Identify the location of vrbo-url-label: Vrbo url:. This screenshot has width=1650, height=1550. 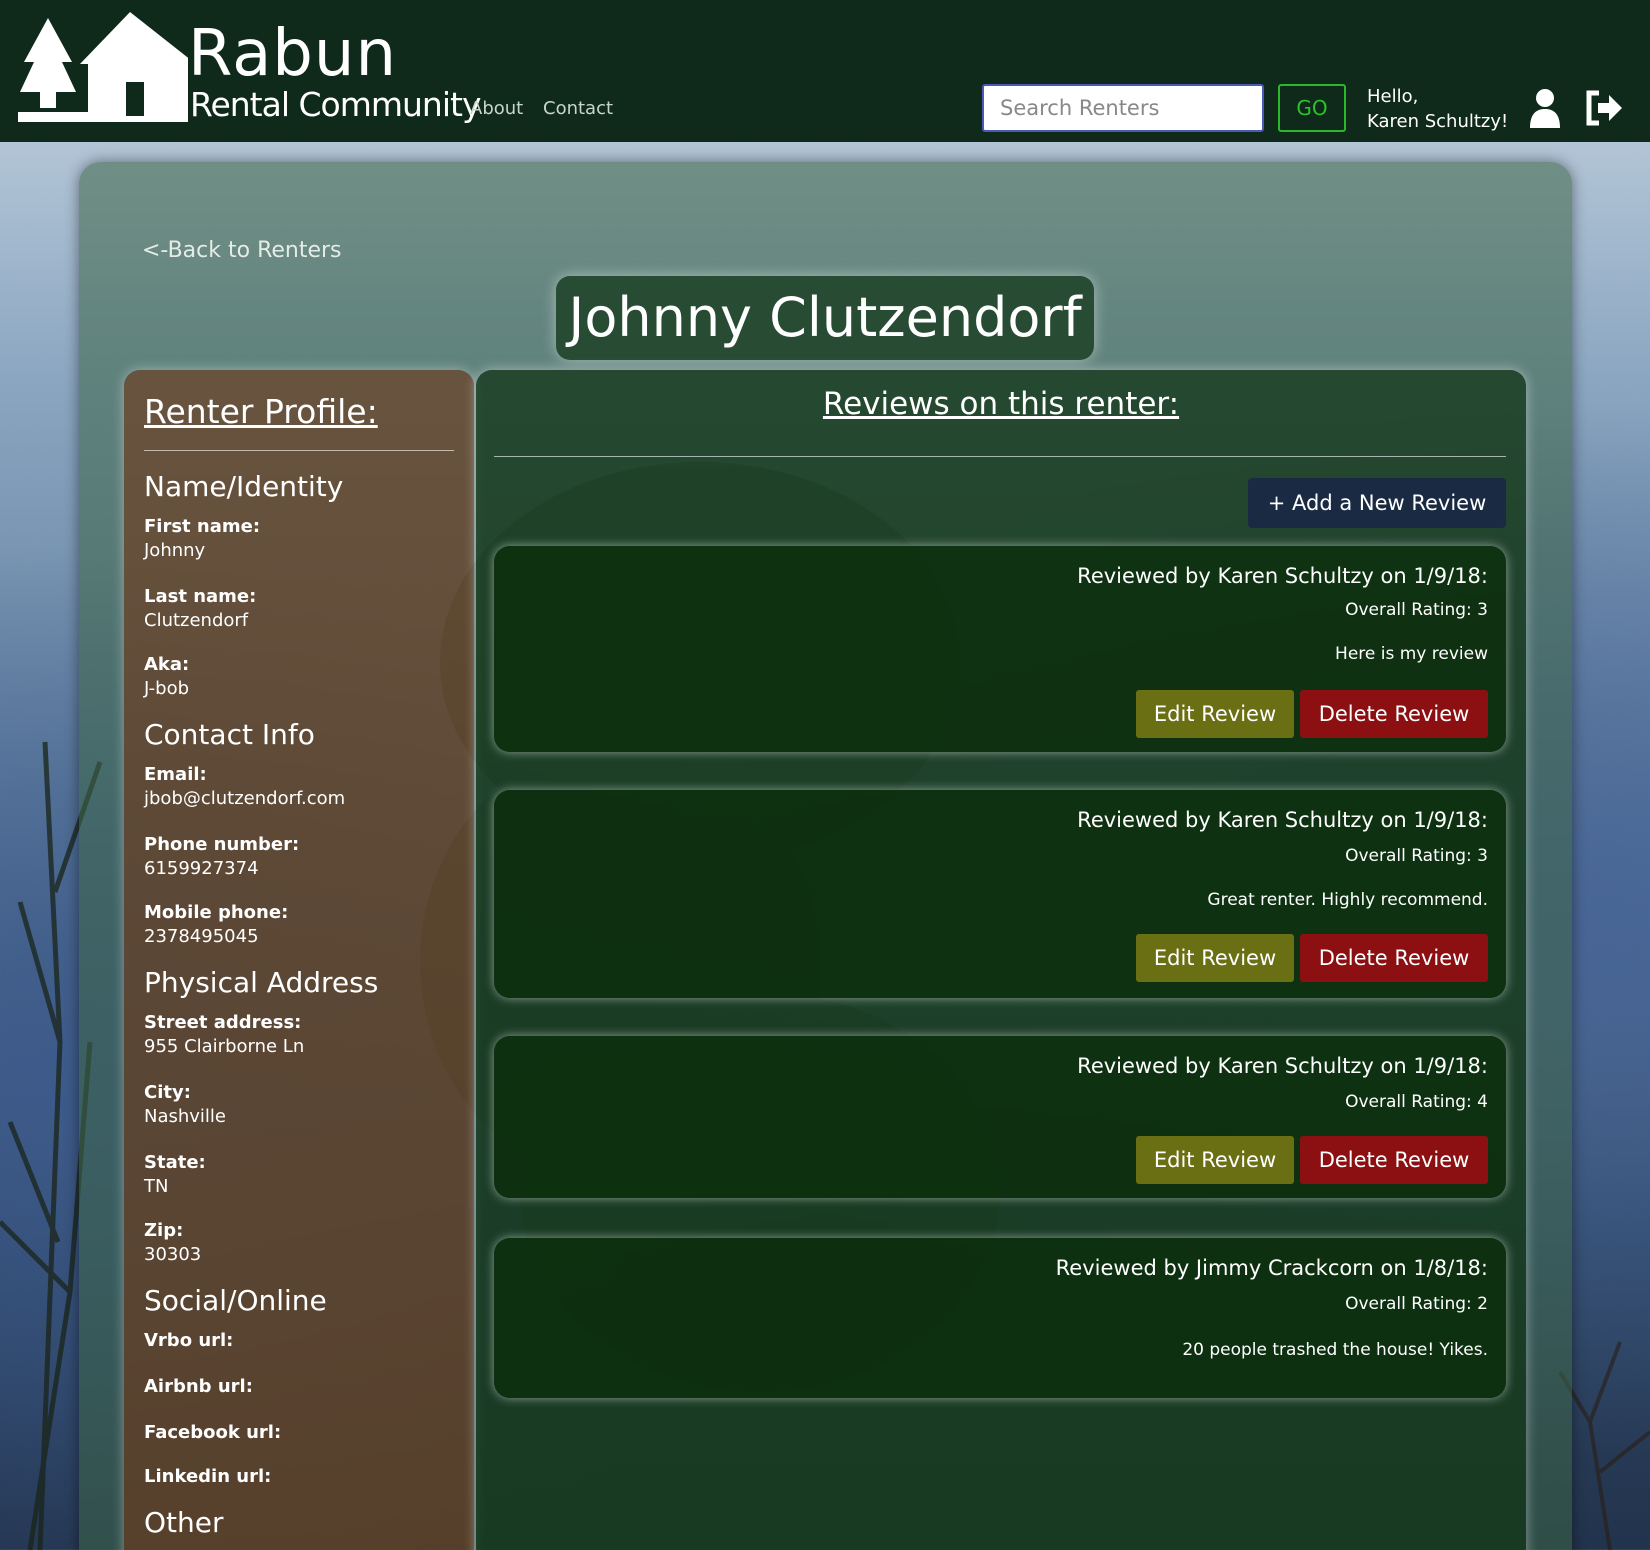
(189, 1340).